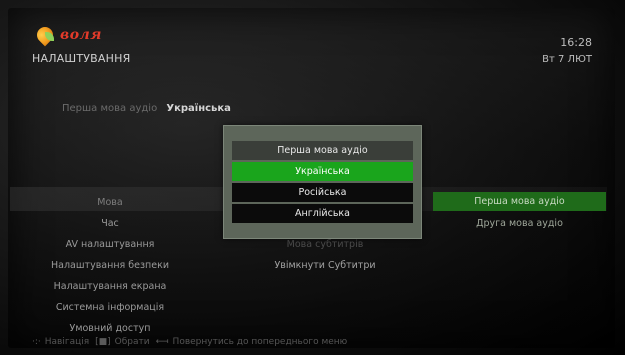  Describe the element at coordinates (198, 108) in the screenshot. I see `audio-setting-value: Українська` at that location.